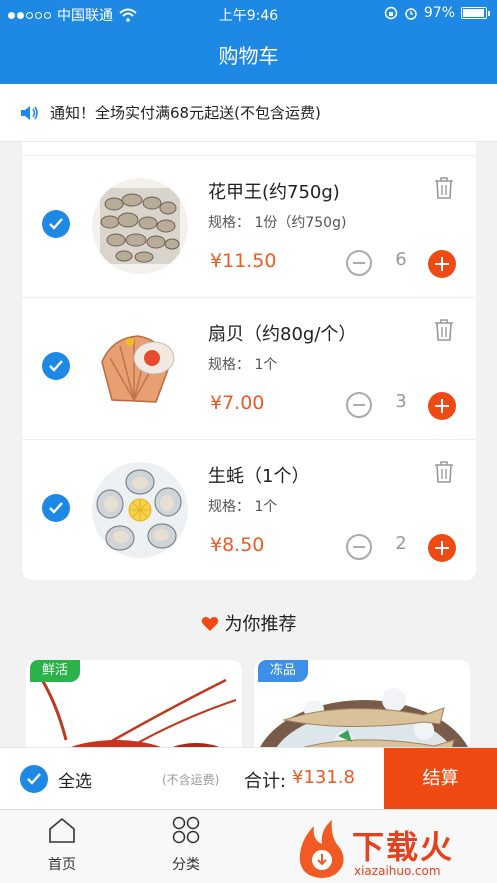 This screenshot has width=497, height=883. I want to click on tag-badge: 冻品, so click(283, 671).